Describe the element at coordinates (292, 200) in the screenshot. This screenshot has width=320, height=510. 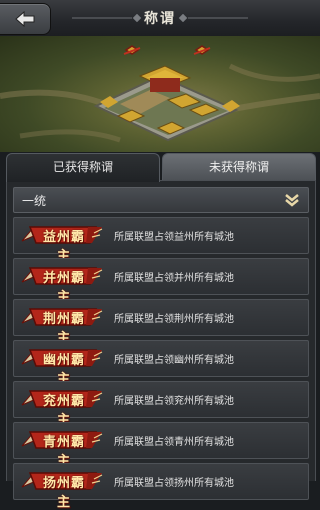
I see `chevron-down-icon` at that location.